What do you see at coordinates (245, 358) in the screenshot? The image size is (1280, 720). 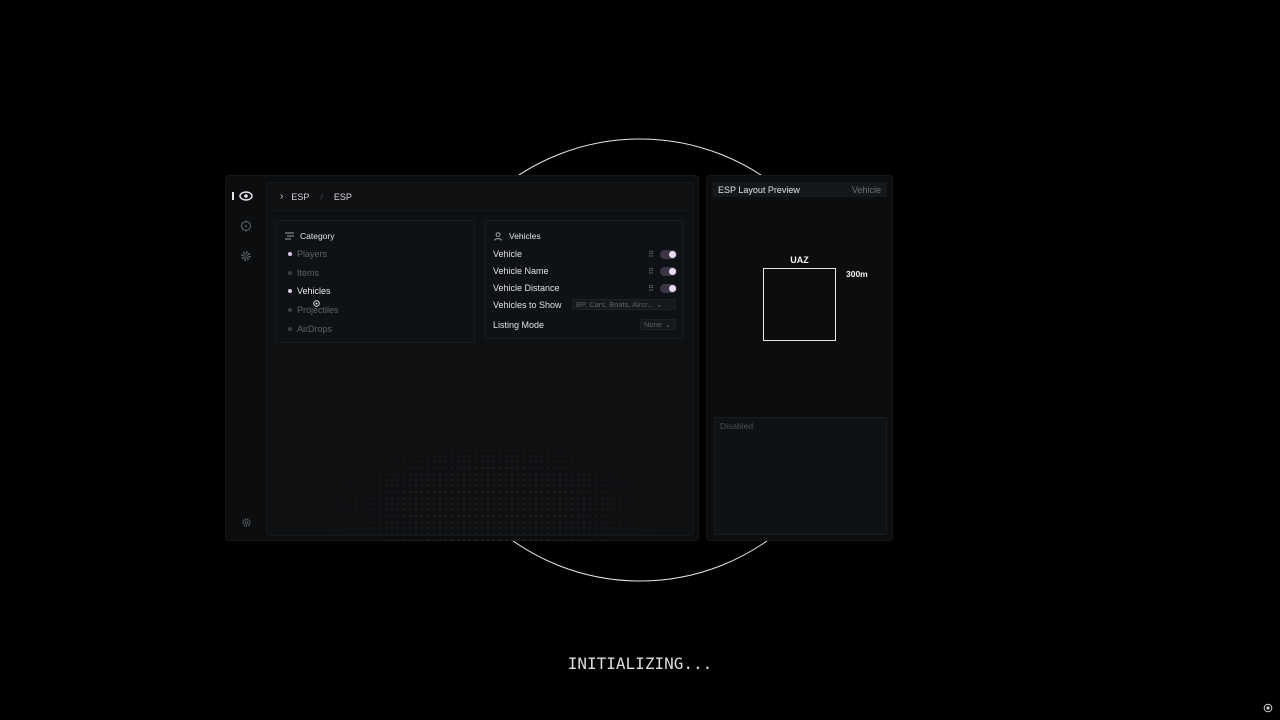 I see `sidebar-rail` at bounding box center [245, 358].